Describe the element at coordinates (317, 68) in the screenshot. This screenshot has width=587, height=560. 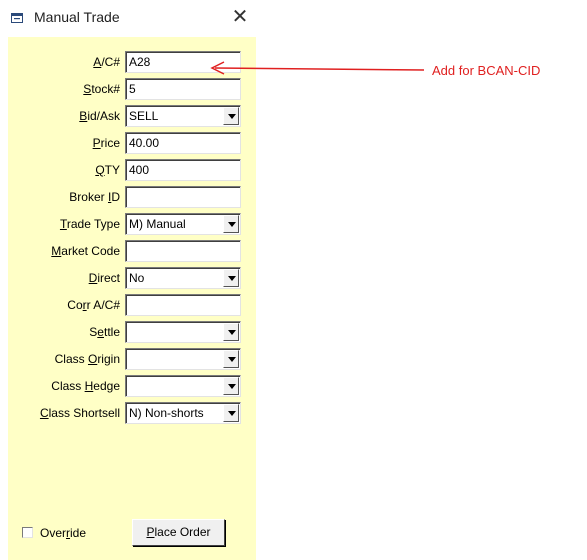
I see `annotation-arrow-icon` at that location.